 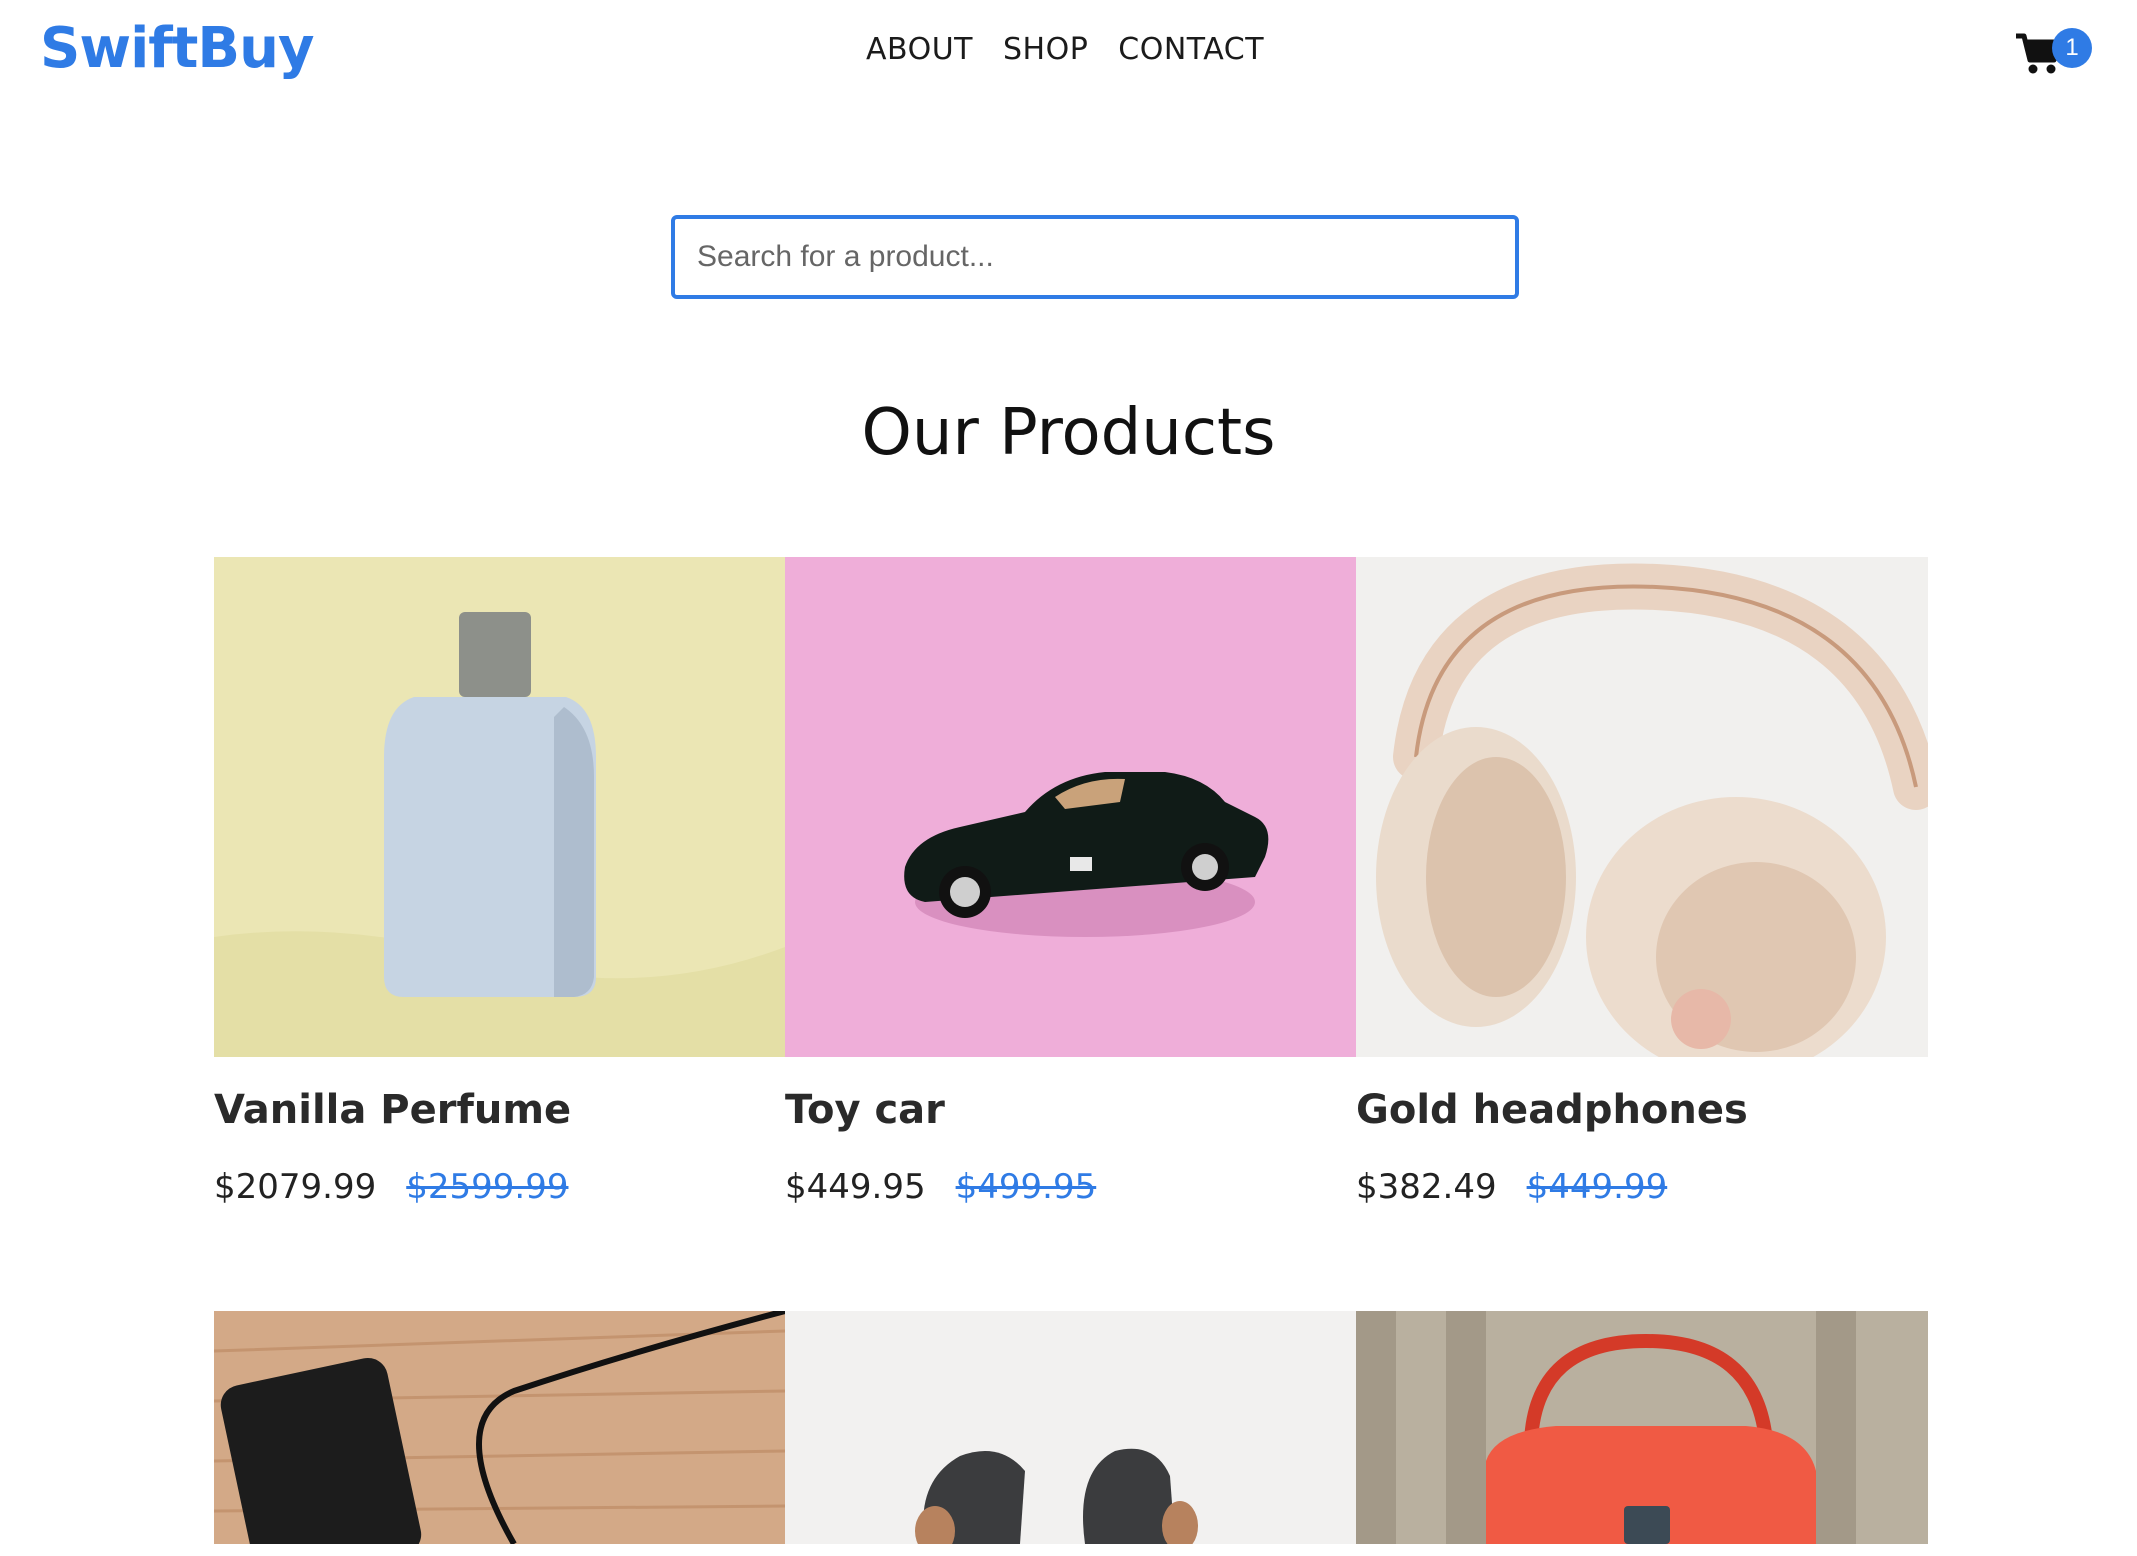 I want to click on product-name: Toy car, so click(x=1070, y=1111).